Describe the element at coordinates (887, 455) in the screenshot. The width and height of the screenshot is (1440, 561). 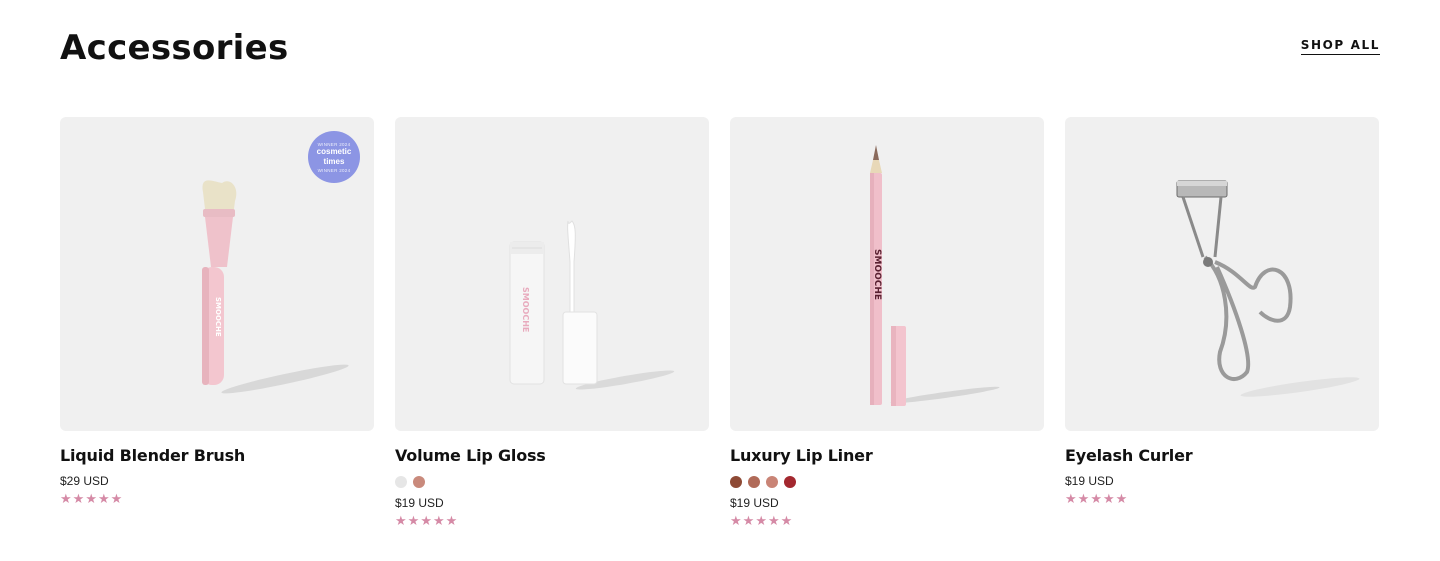
I see `product-name: Luxury Lip Liner` at that location.